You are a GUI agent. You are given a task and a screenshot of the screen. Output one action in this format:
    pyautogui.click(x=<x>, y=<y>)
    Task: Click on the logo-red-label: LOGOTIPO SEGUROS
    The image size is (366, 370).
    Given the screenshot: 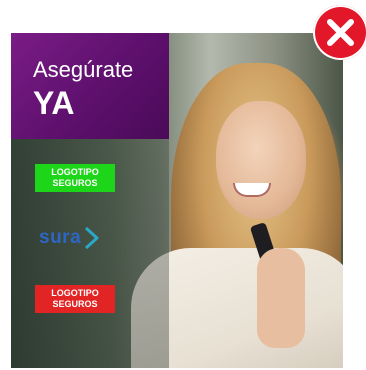 What is the action you would take?
    pyautogui.click(x=75, y=298)
    